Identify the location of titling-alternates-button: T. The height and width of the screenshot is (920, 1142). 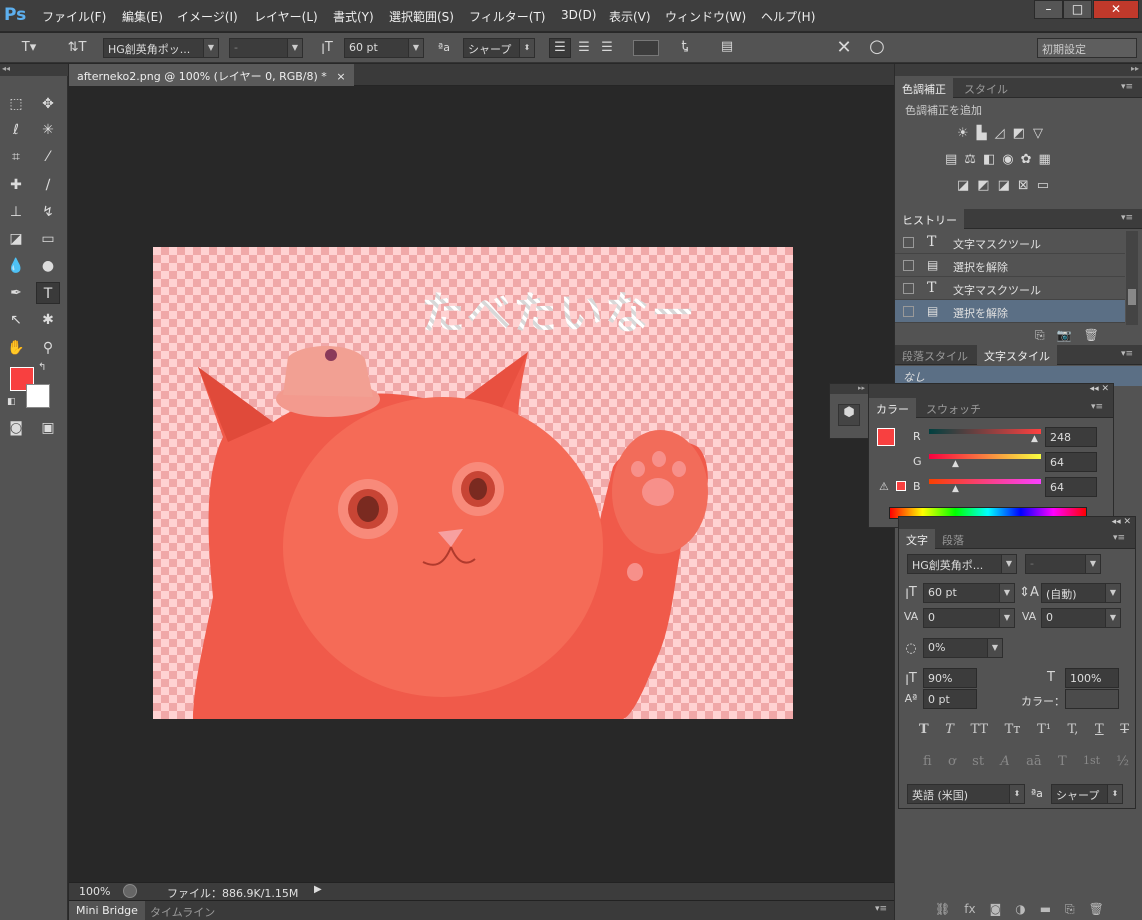
(1062, 763).